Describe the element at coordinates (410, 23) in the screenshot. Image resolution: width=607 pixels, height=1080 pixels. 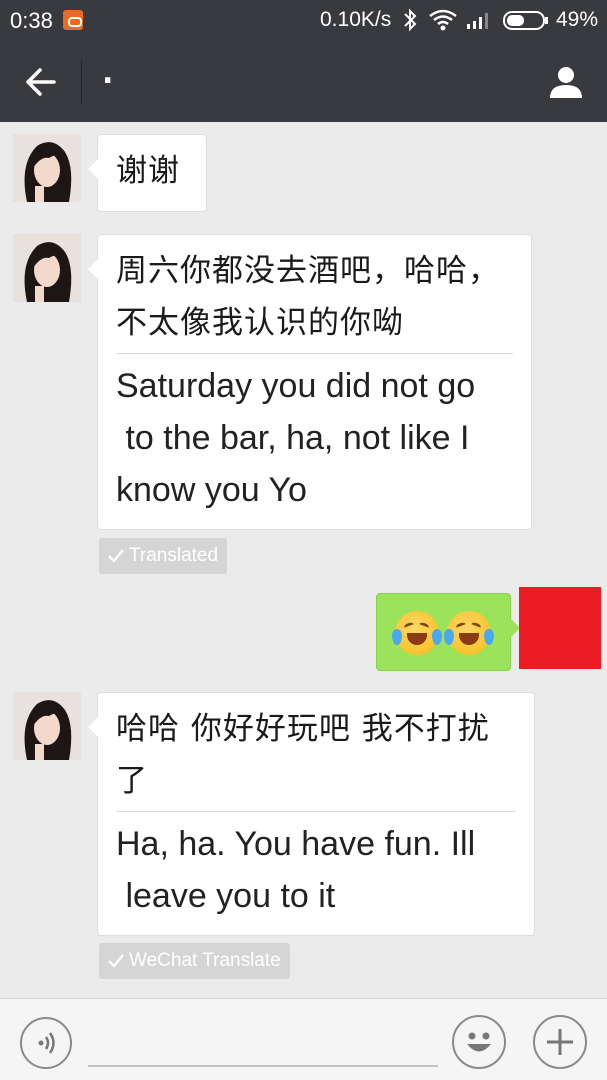
I see `bluetooth-icon` at that location.